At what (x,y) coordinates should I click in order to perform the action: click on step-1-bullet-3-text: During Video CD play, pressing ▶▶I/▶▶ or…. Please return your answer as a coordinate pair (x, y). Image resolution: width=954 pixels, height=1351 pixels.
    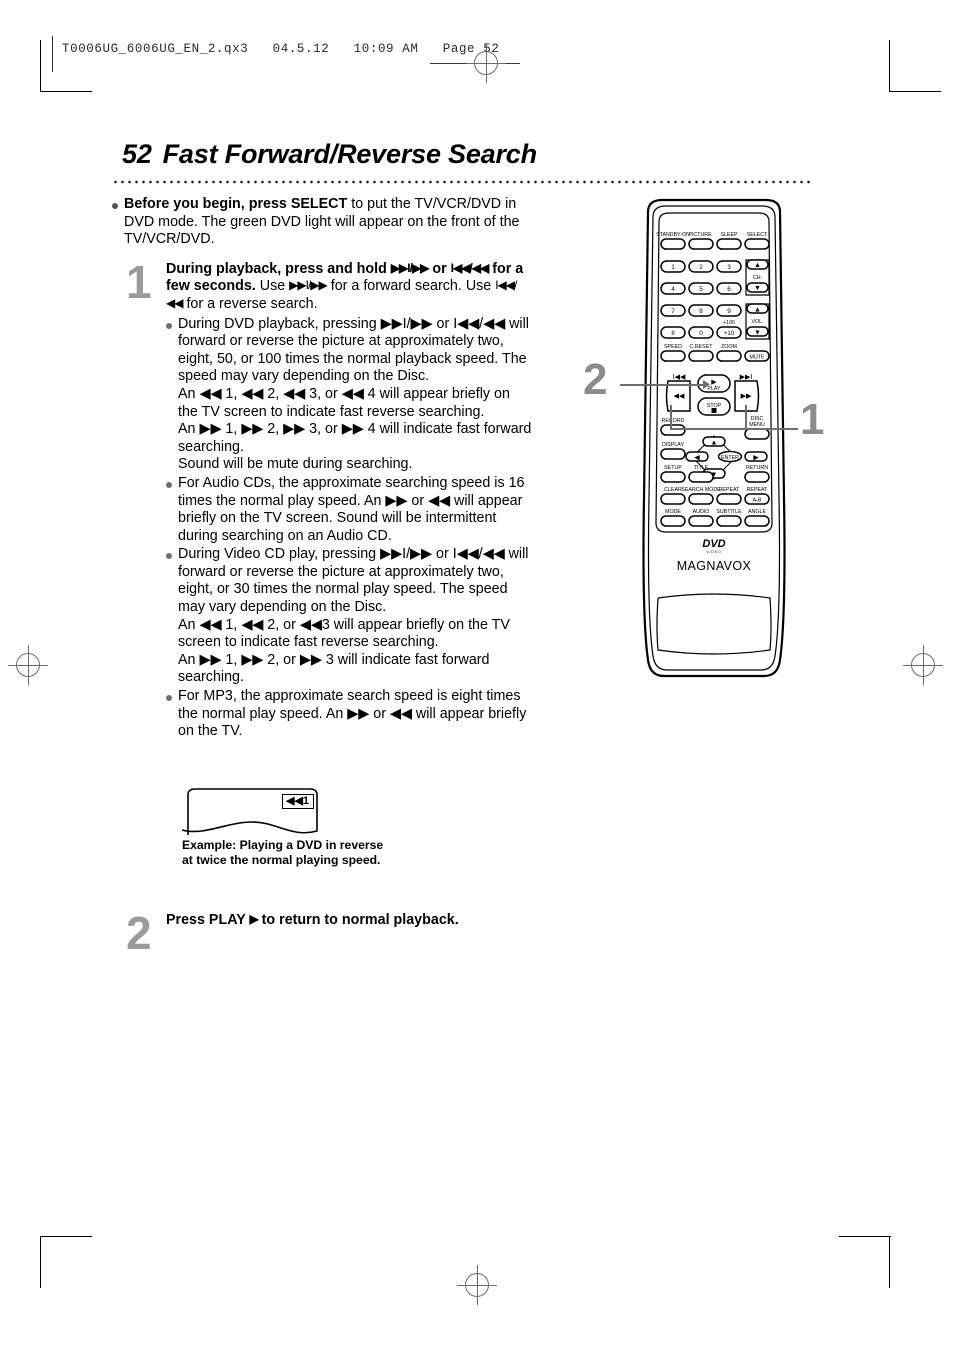
    Looking at the image, I should click on (355, 616).